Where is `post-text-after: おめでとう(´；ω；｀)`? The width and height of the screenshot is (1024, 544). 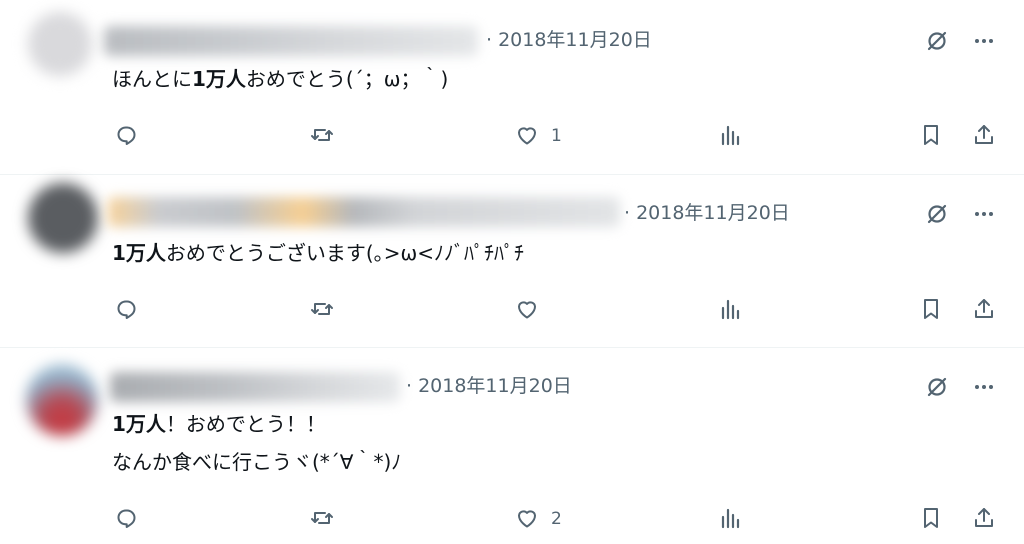 post-text-after: おめでとう(´；ω；｀) is located at coordinates (347, 79).